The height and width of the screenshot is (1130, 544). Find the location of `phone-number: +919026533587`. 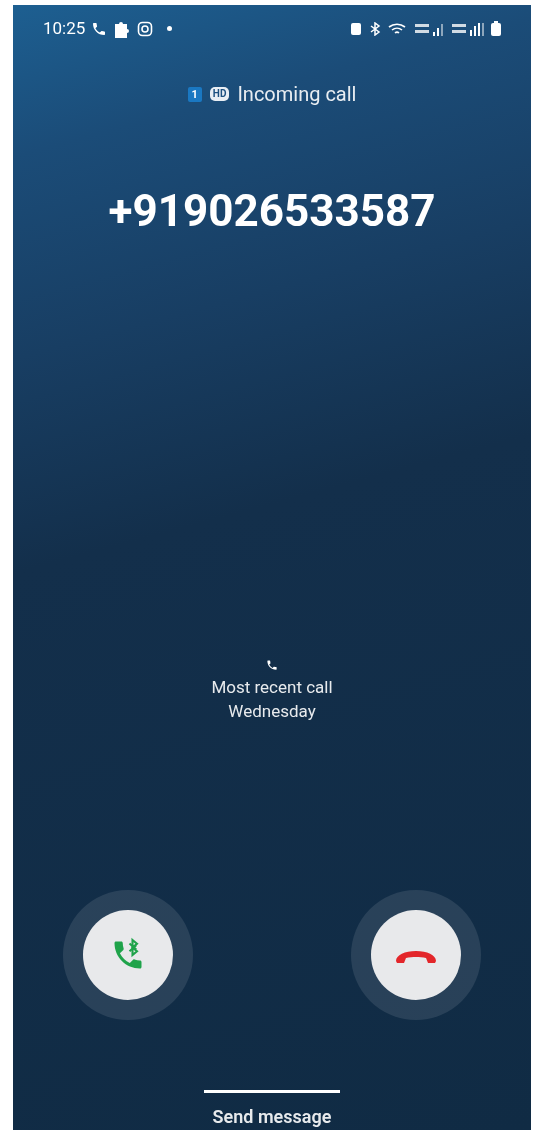

phone-number: +919026533587 is located at coordinates (272, 211).